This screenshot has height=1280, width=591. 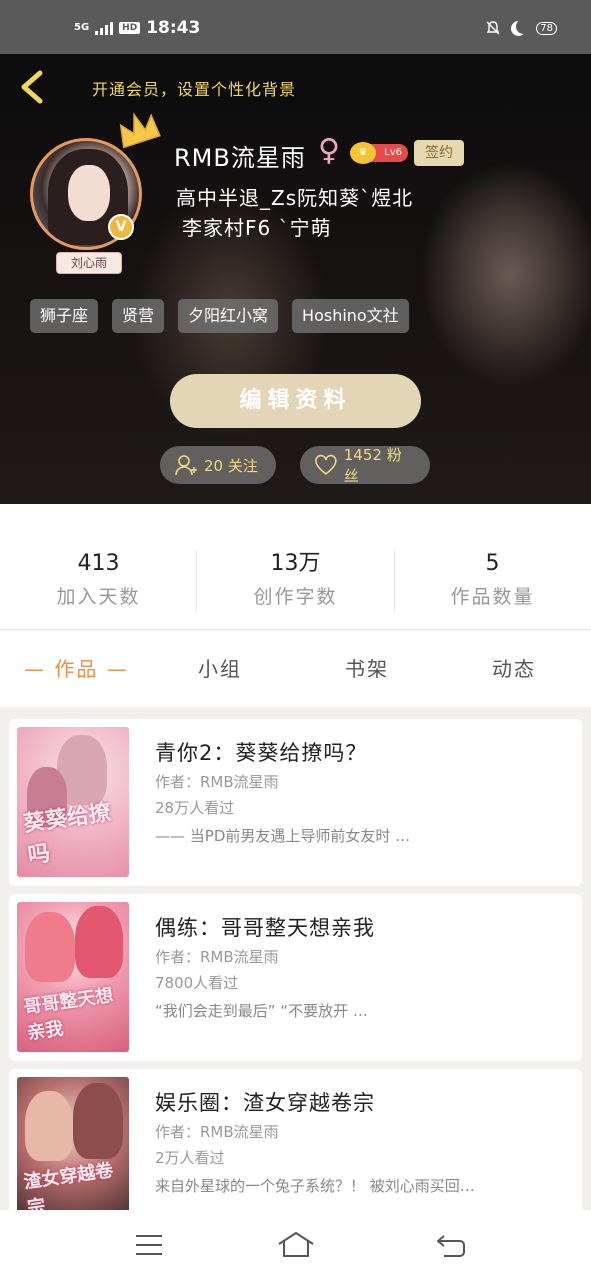 What do you see at coordinates (73, 977) in the screenshot?
I see `book-cover: 哥哥整天想亲我` at bounding box center [73, 977].